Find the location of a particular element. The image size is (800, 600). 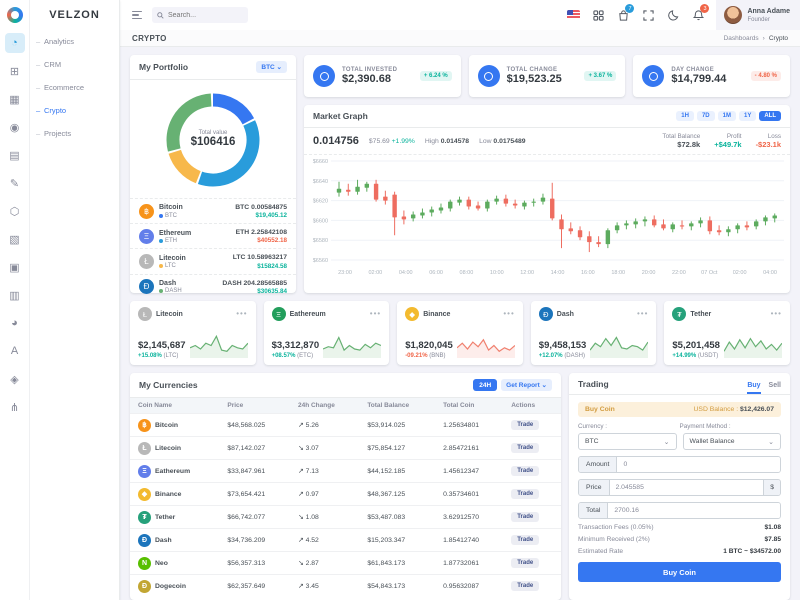

change-cell: ↘ 1.08 is located at coordinates (324, 517).